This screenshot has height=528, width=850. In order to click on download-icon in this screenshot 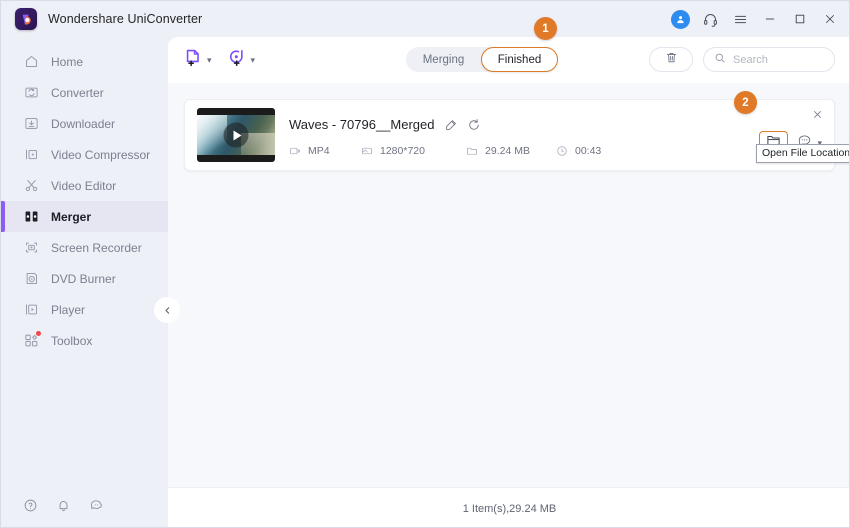, I will do `click(31, 124)`.